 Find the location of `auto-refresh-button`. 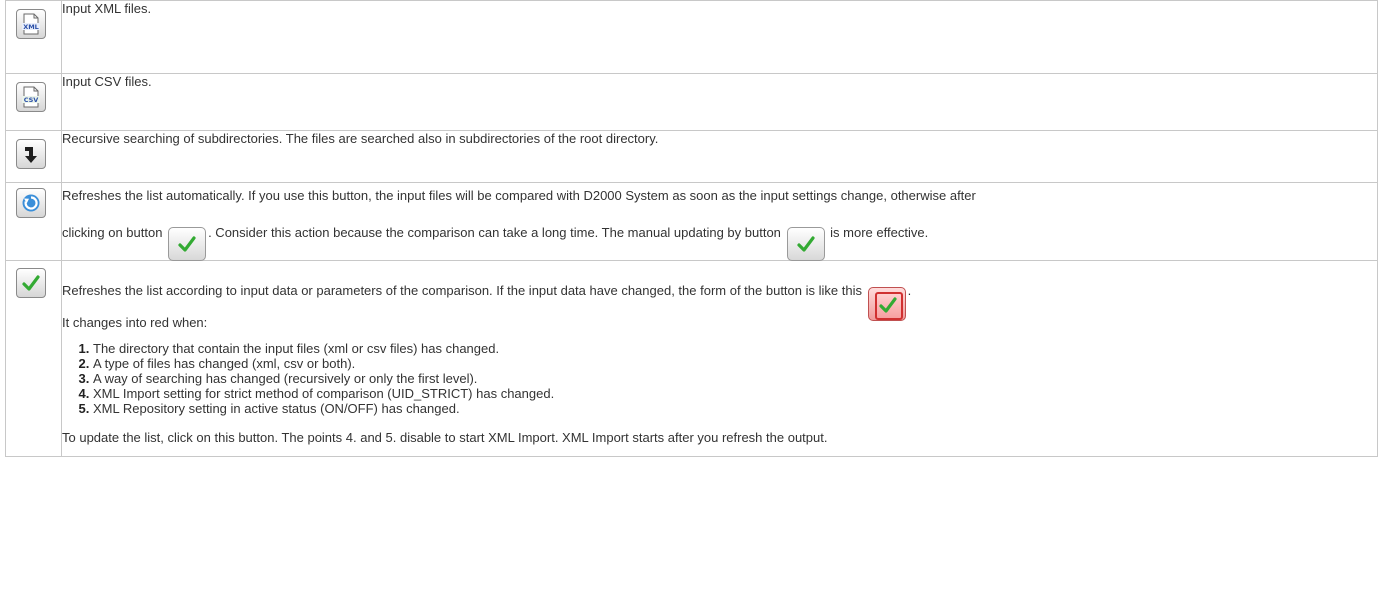

auto-refresh-button is located at coordinates (31, 203).